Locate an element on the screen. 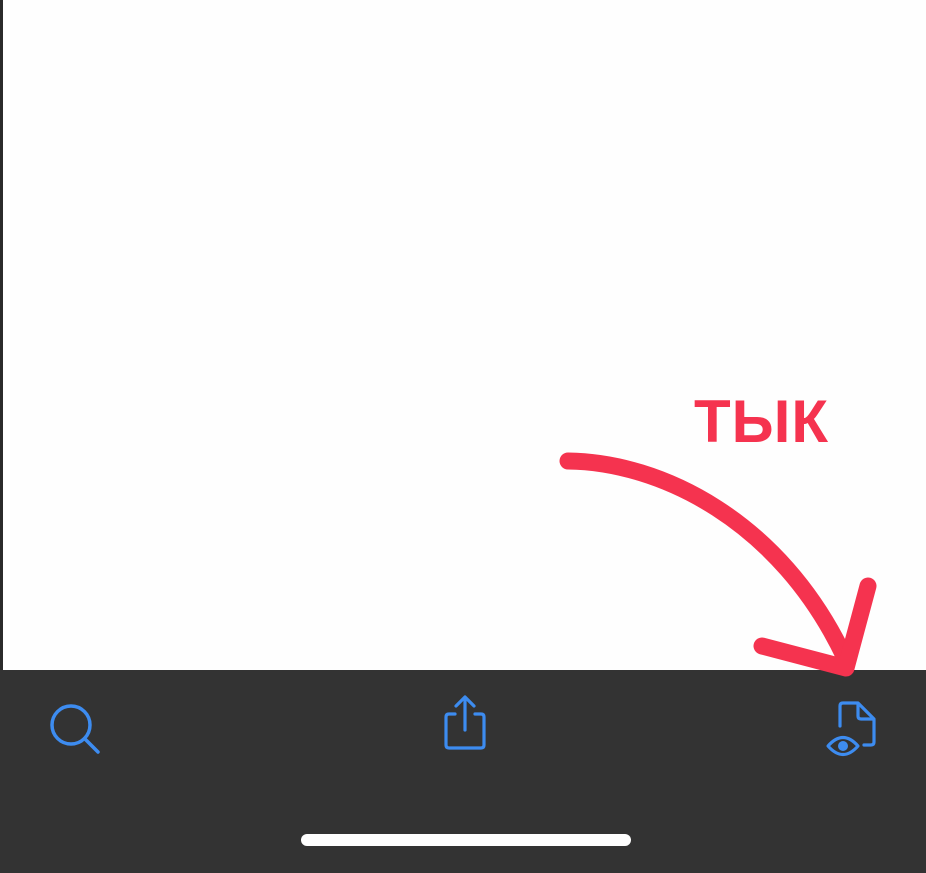 The width and height of the screenshot is (926, 873). search-icon is located at coordinates (75, 729).